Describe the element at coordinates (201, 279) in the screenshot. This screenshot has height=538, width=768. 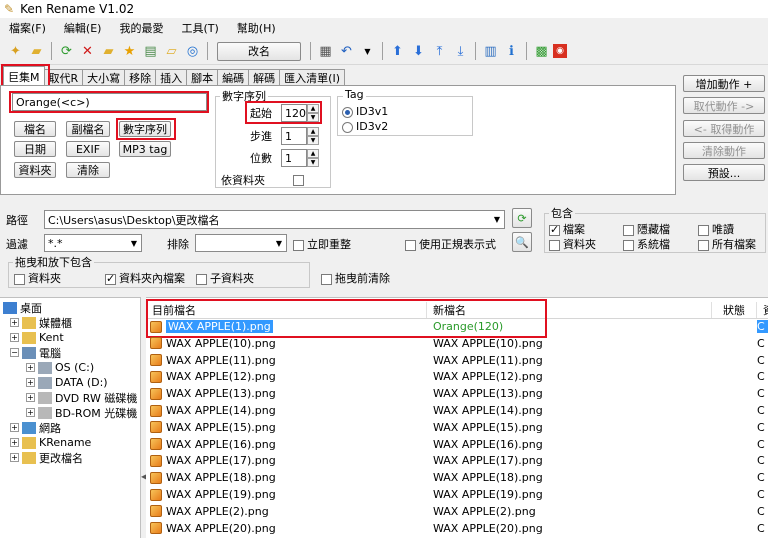
I see `drag-subfolders-checkbox` at that location.